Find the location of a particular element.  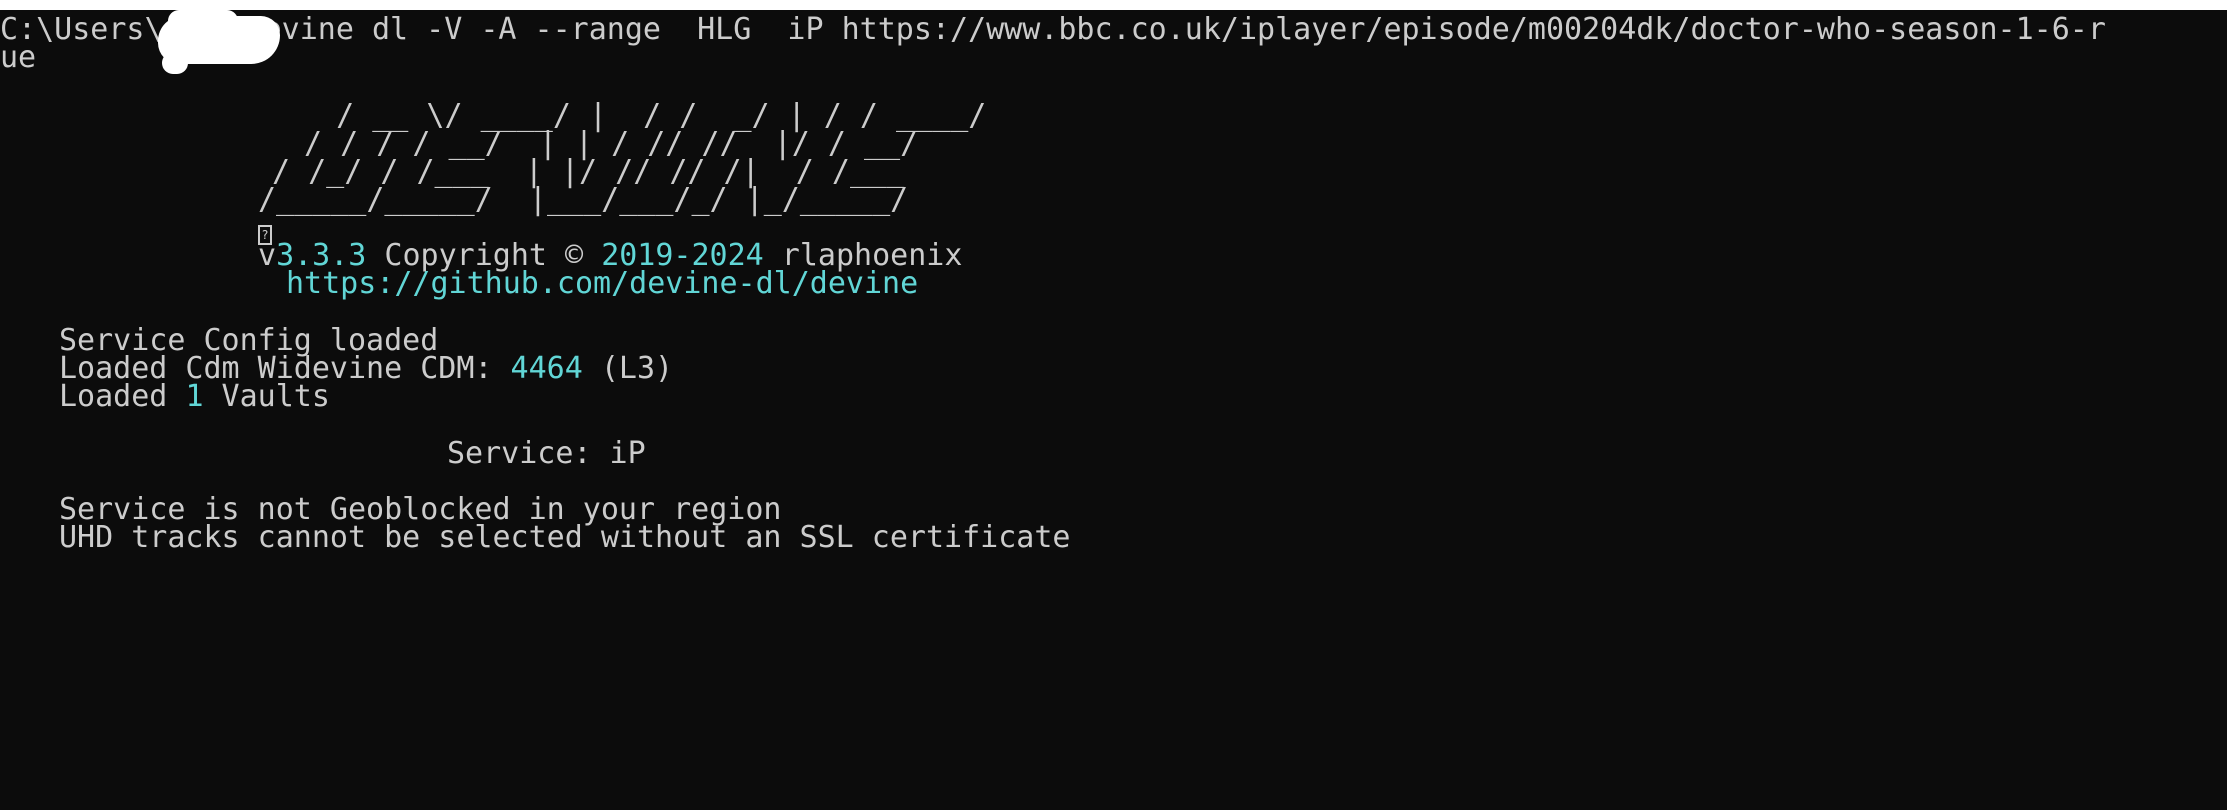

vaults-loaded-line: Loaded 1 Vaults is located at coordinates (194, 397).